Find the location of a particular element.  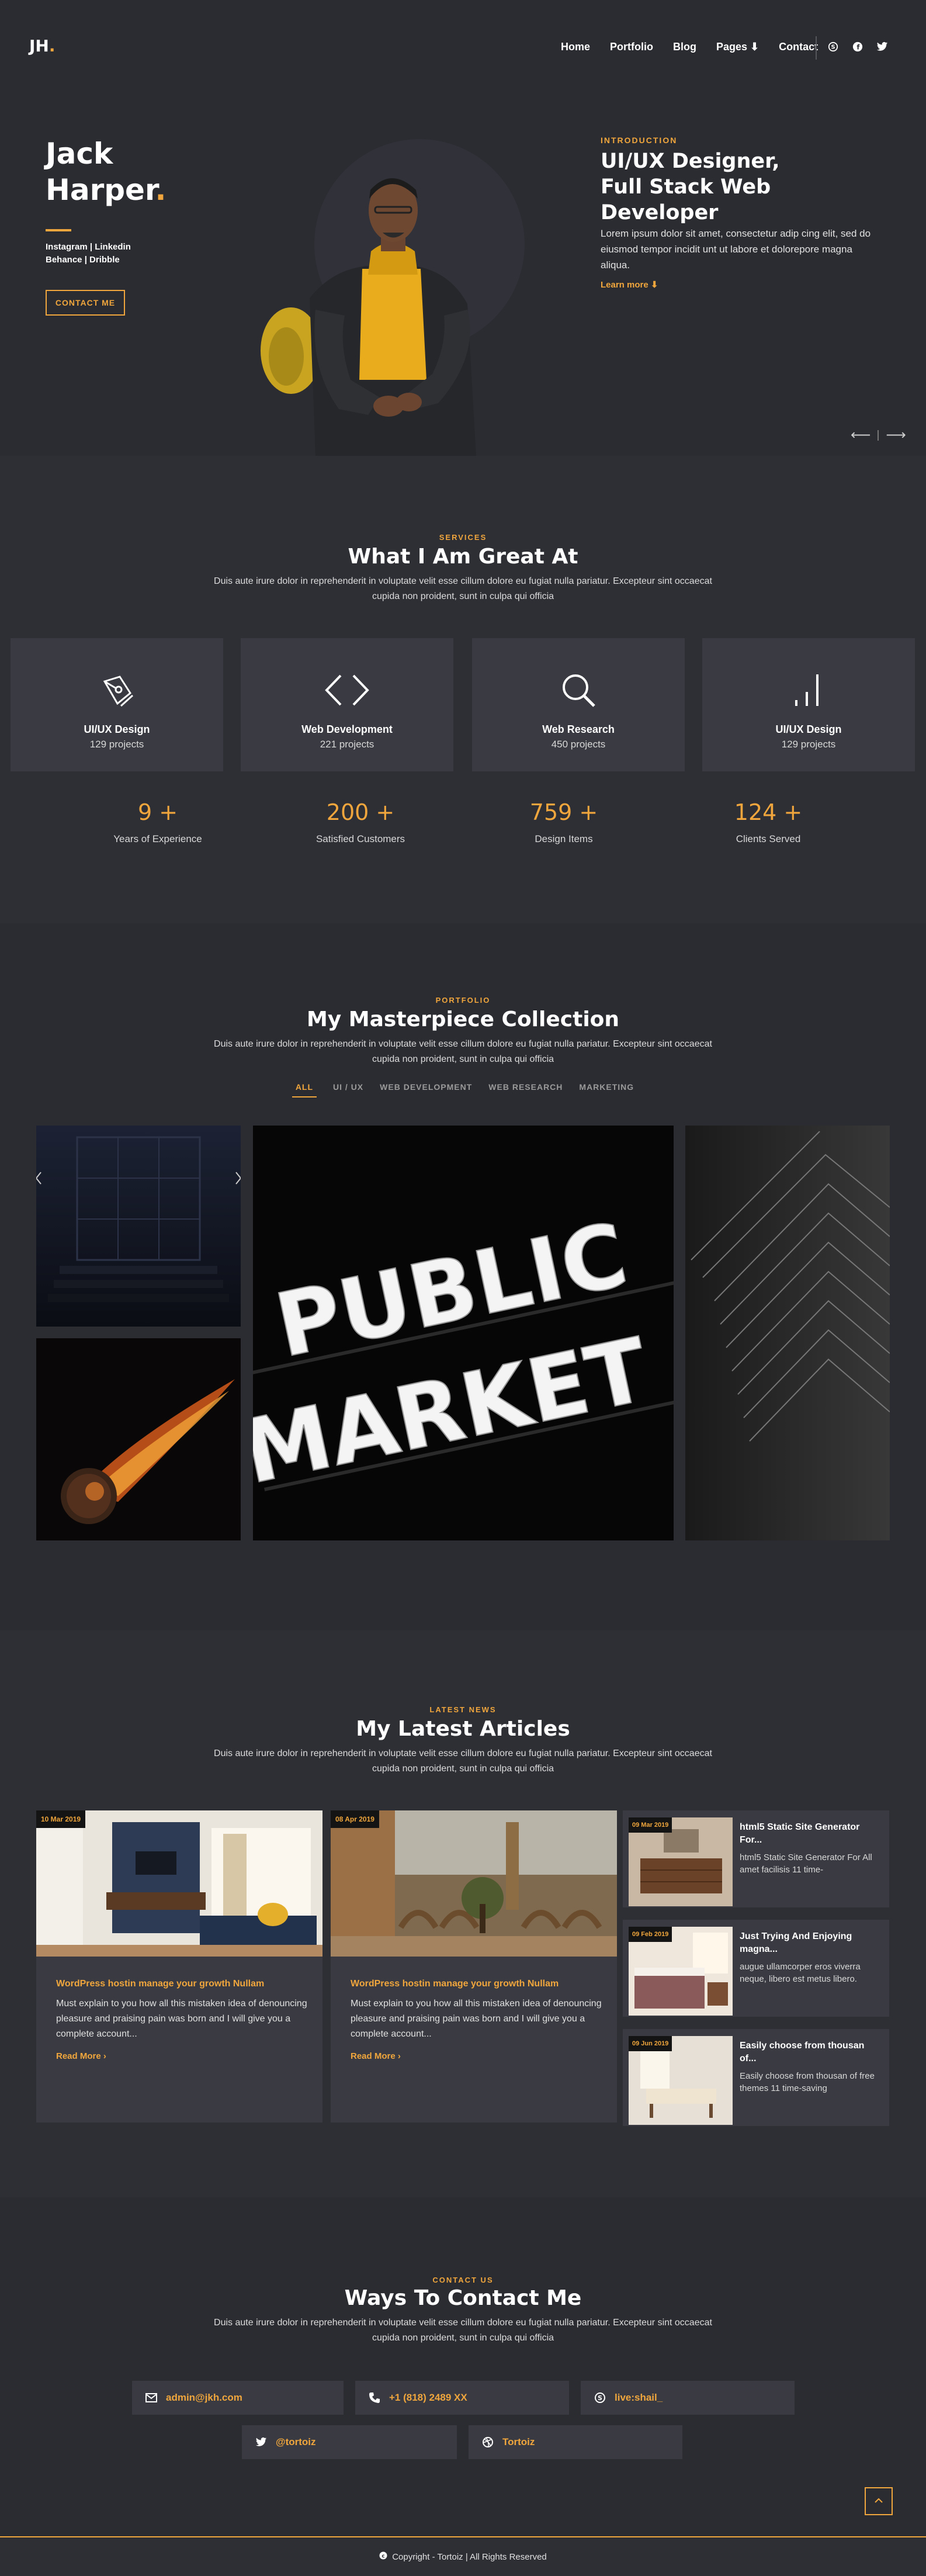

contact-dribbble: Tortoiz is located at coordinates (575, 2442).